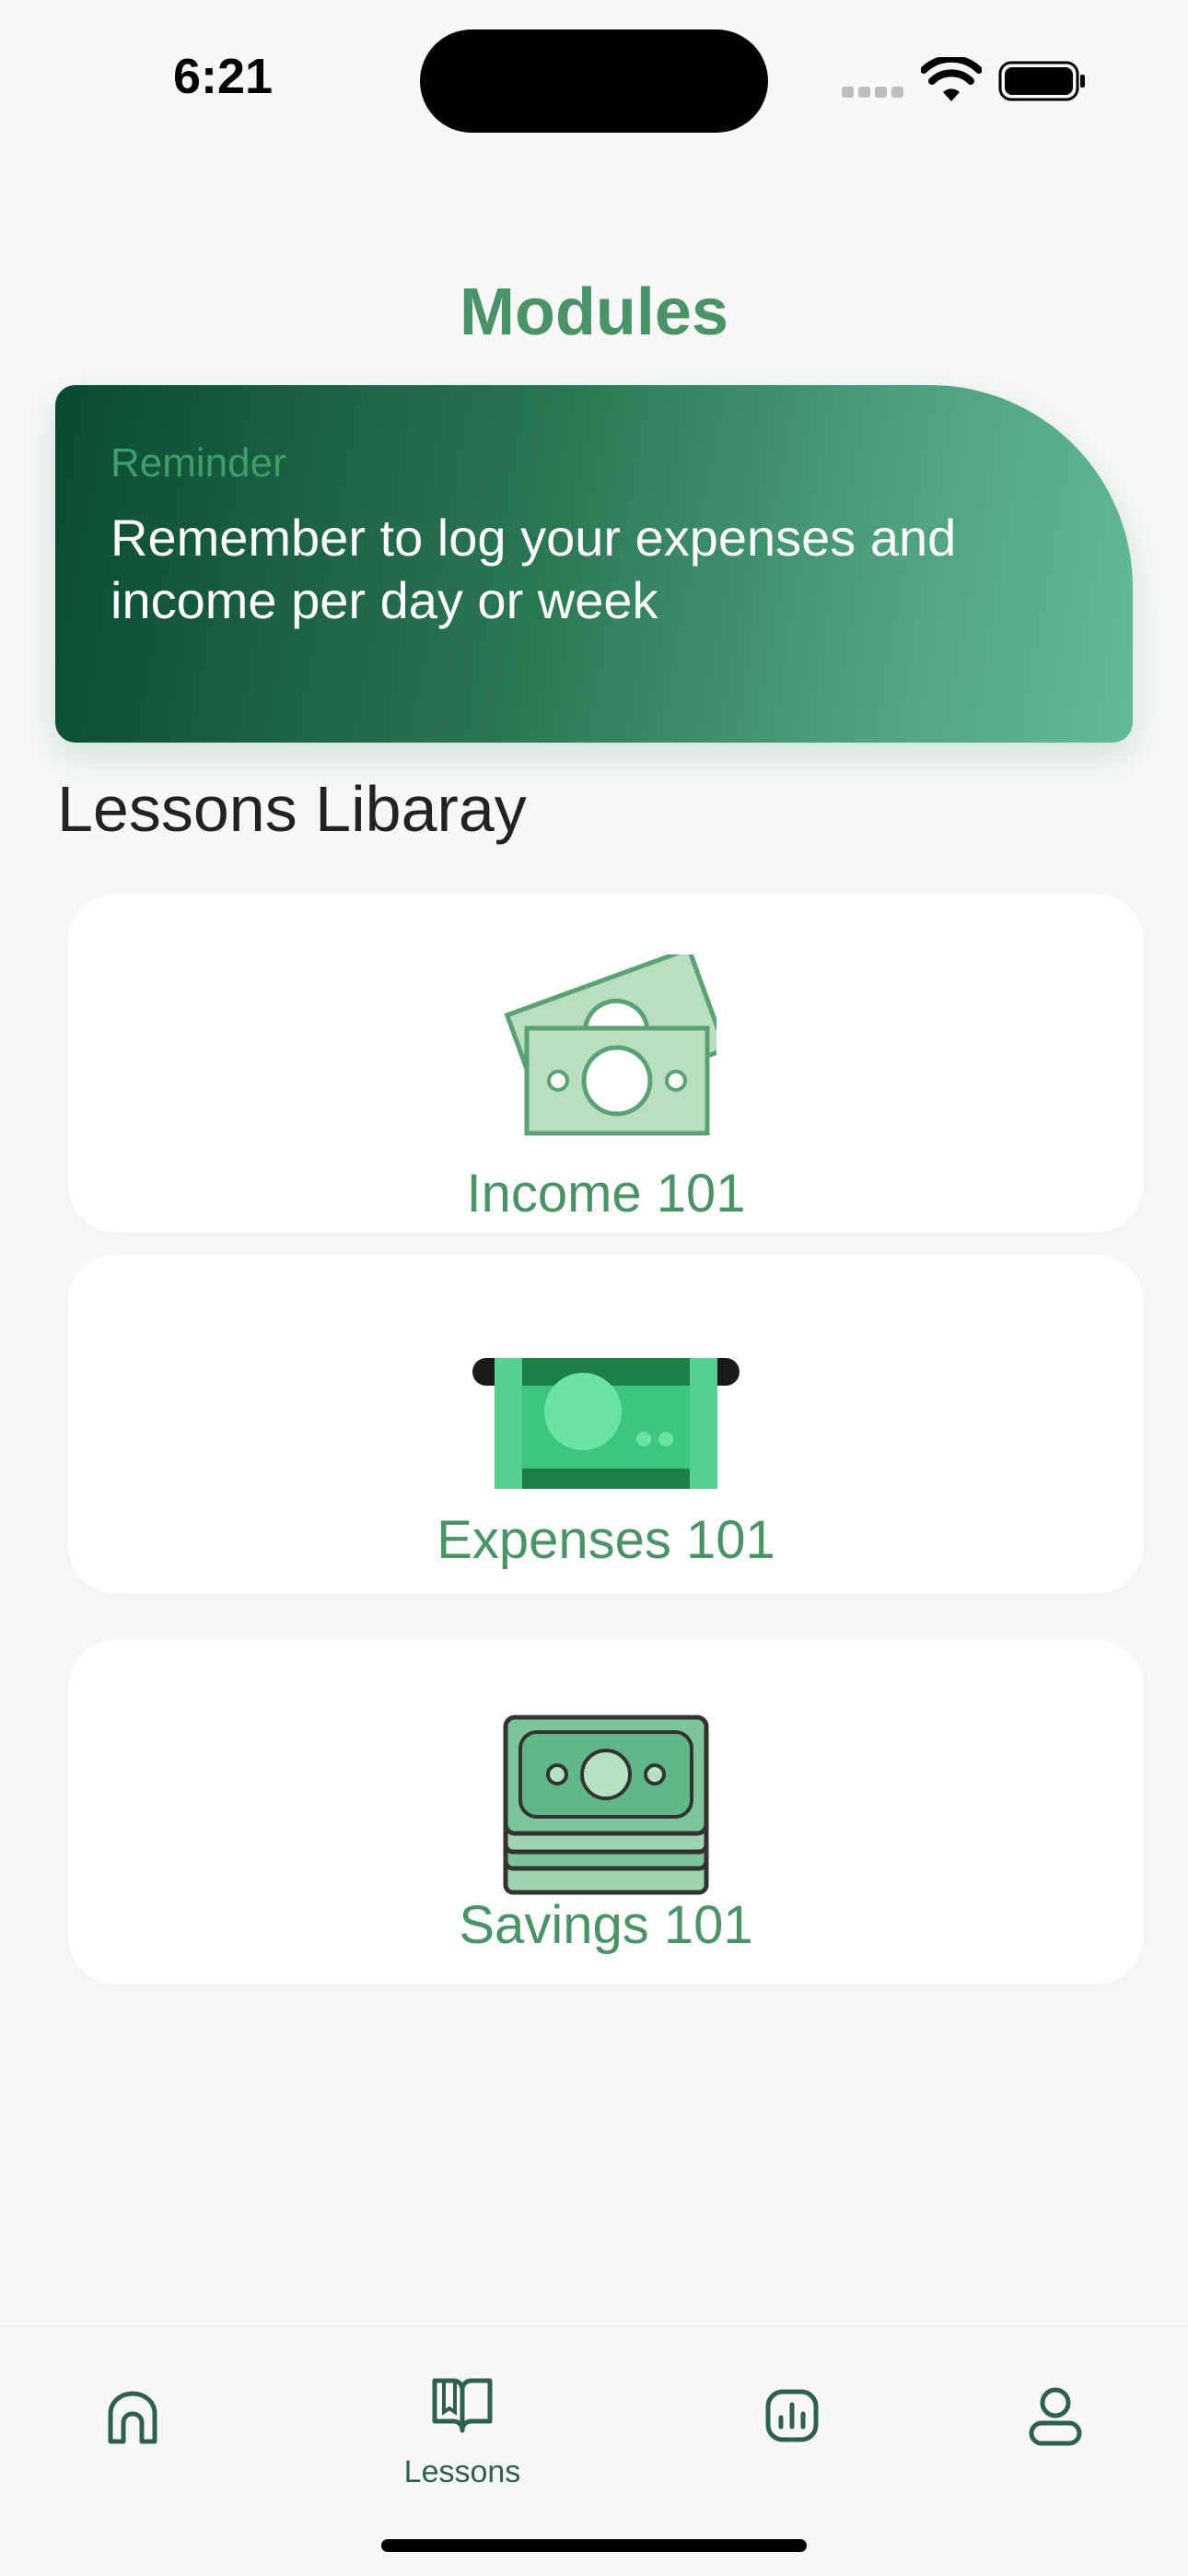 Image resolution: width=1188 pixels, height=2576 pixels. What do you see at coordinates (462, 2471) in the screenshot?
I see `nav-label-lessons: Lessons` at bounding box center [462, 2471].